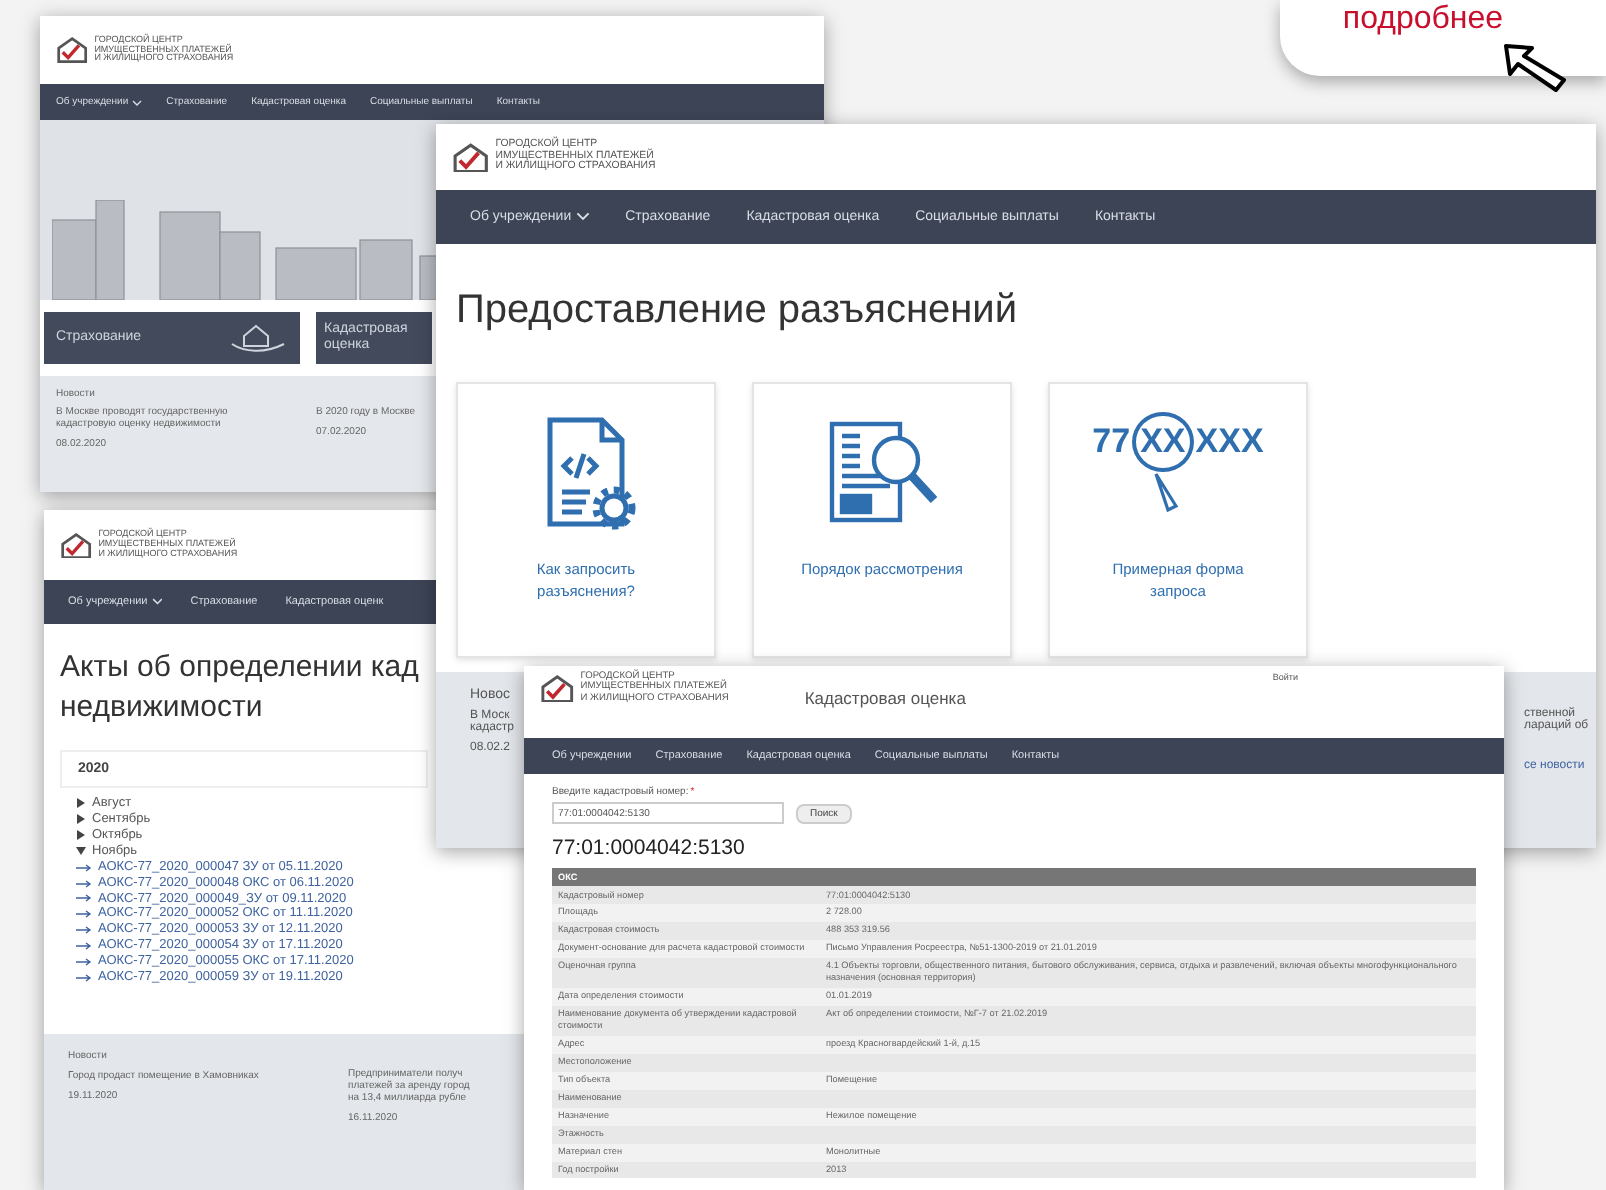 Image resolution: width=1606 pixels, height=1190 pixels. I want to click on page-heading: Кадастровая оценка, so click(885, 698).